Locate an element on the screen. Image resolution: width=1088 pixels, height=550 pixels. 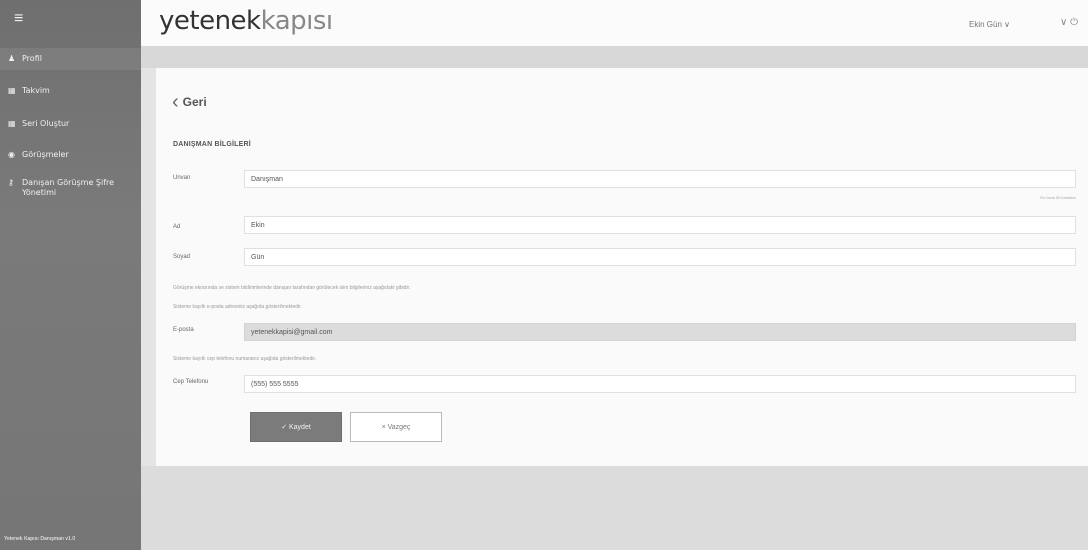
key-icon: ⚷ is located at coordinates (11, 182).